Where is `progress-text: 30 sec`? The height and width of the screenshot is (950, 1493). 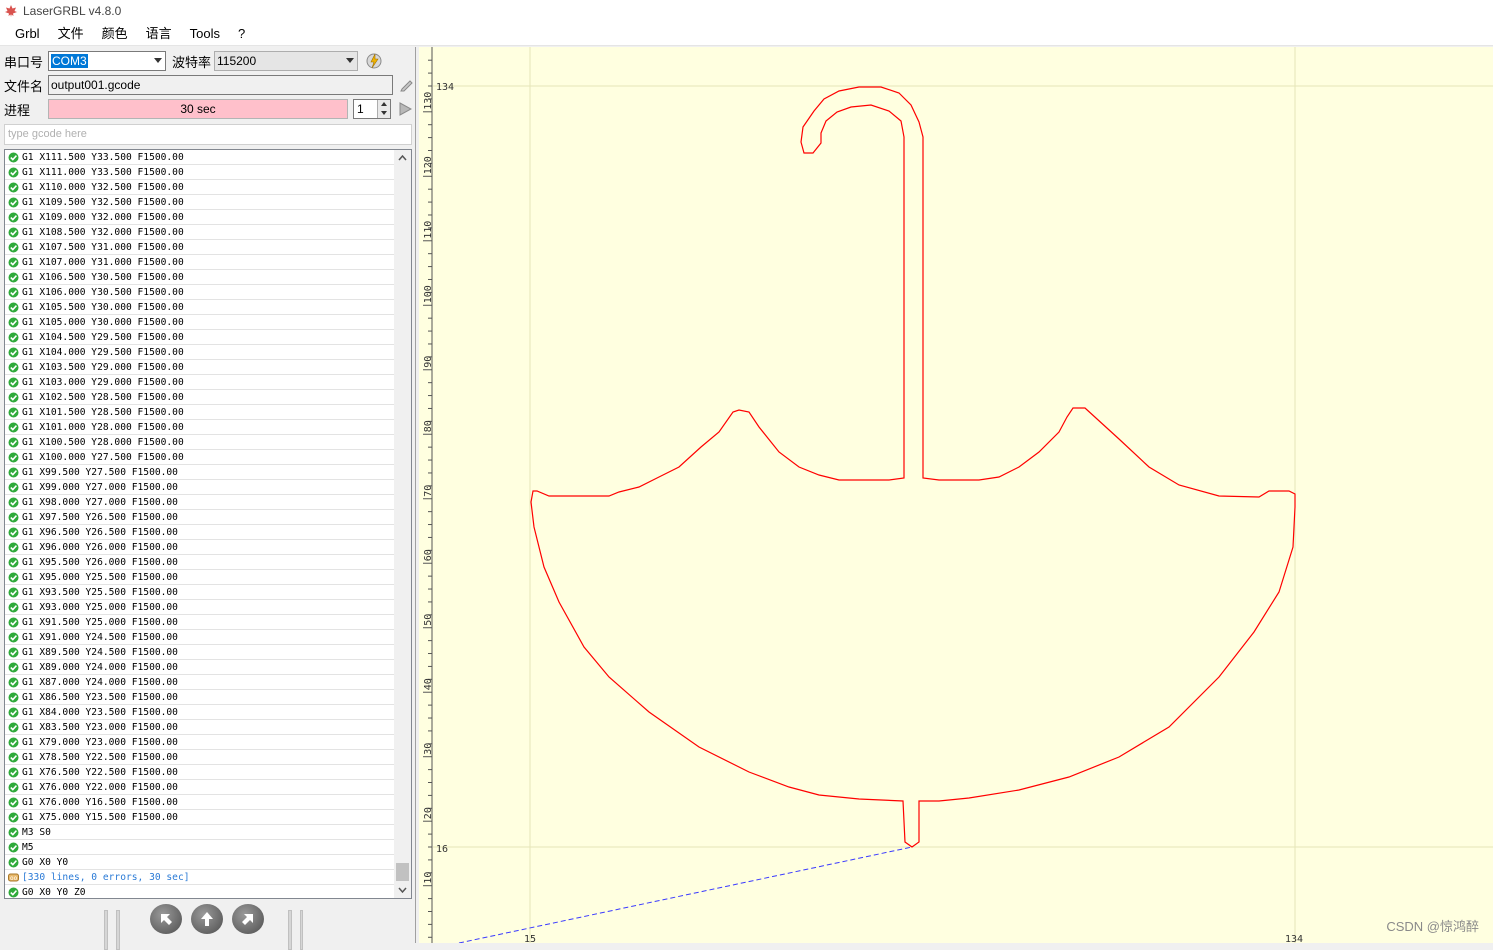 progress-text: 30 sec is located at coordinates (198, 109).